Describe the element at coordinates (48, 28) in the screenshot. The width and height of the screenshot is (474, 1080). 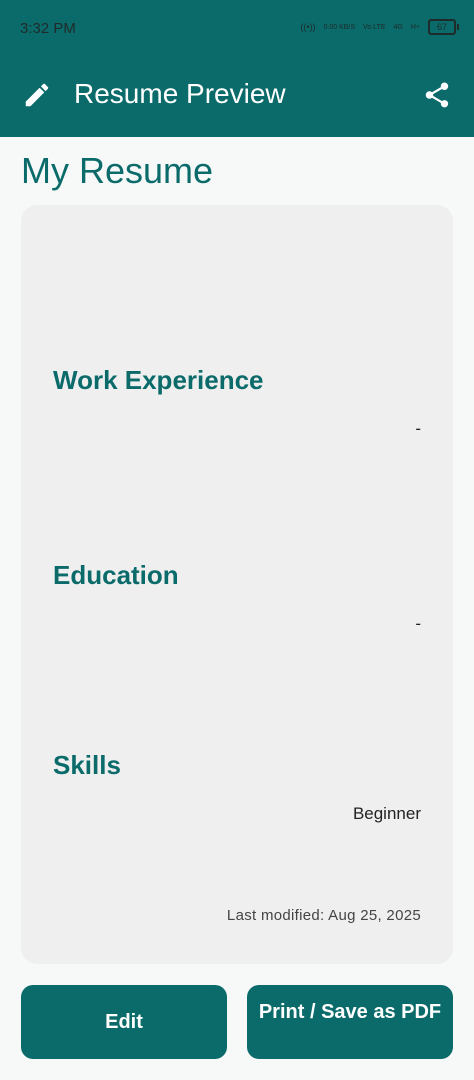
I see `status-time: 3:32 PM` at that location.